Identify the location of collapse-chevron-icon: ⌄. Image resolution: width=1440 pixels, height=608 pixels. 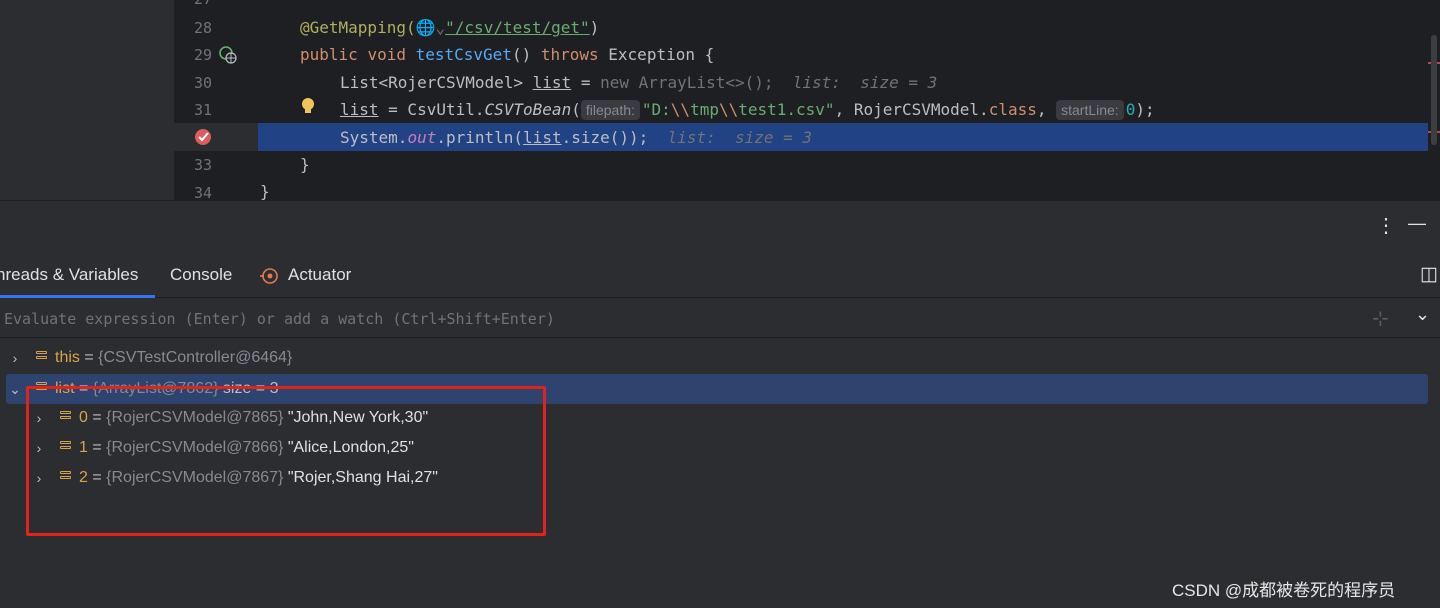
(15, 389).